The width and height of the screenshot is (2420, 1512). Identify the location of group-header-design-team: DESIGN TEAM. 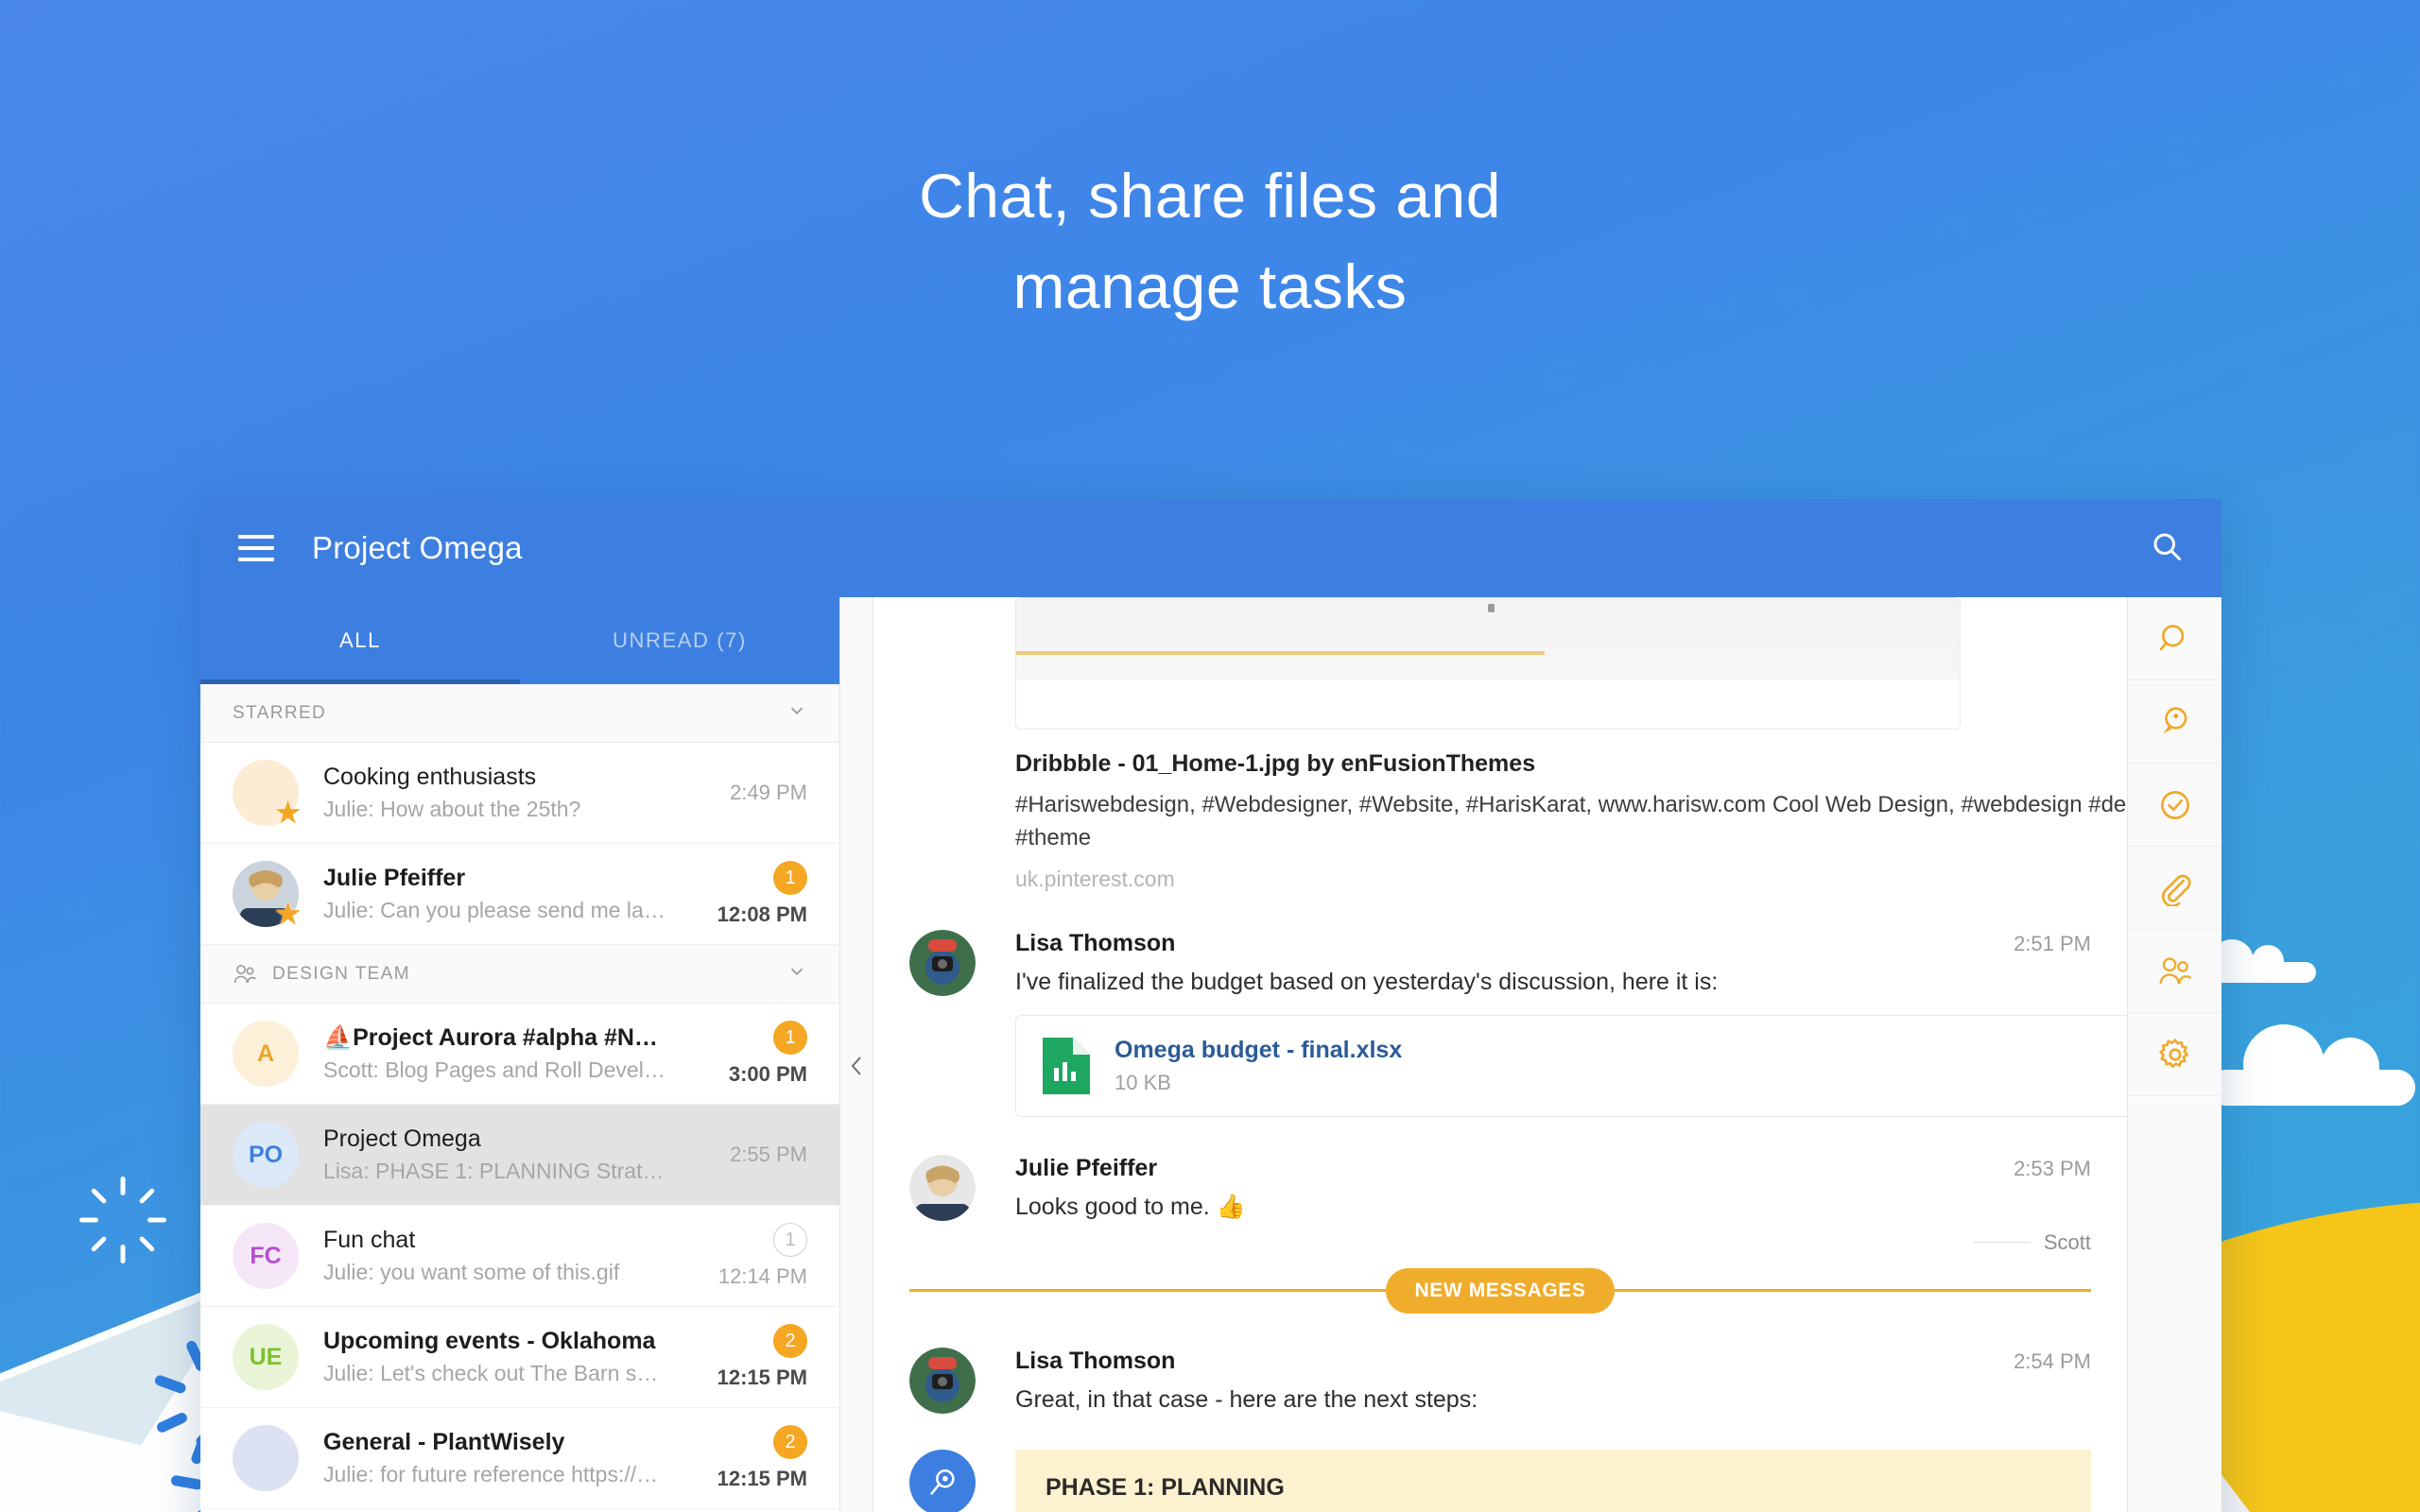
(519, 974).